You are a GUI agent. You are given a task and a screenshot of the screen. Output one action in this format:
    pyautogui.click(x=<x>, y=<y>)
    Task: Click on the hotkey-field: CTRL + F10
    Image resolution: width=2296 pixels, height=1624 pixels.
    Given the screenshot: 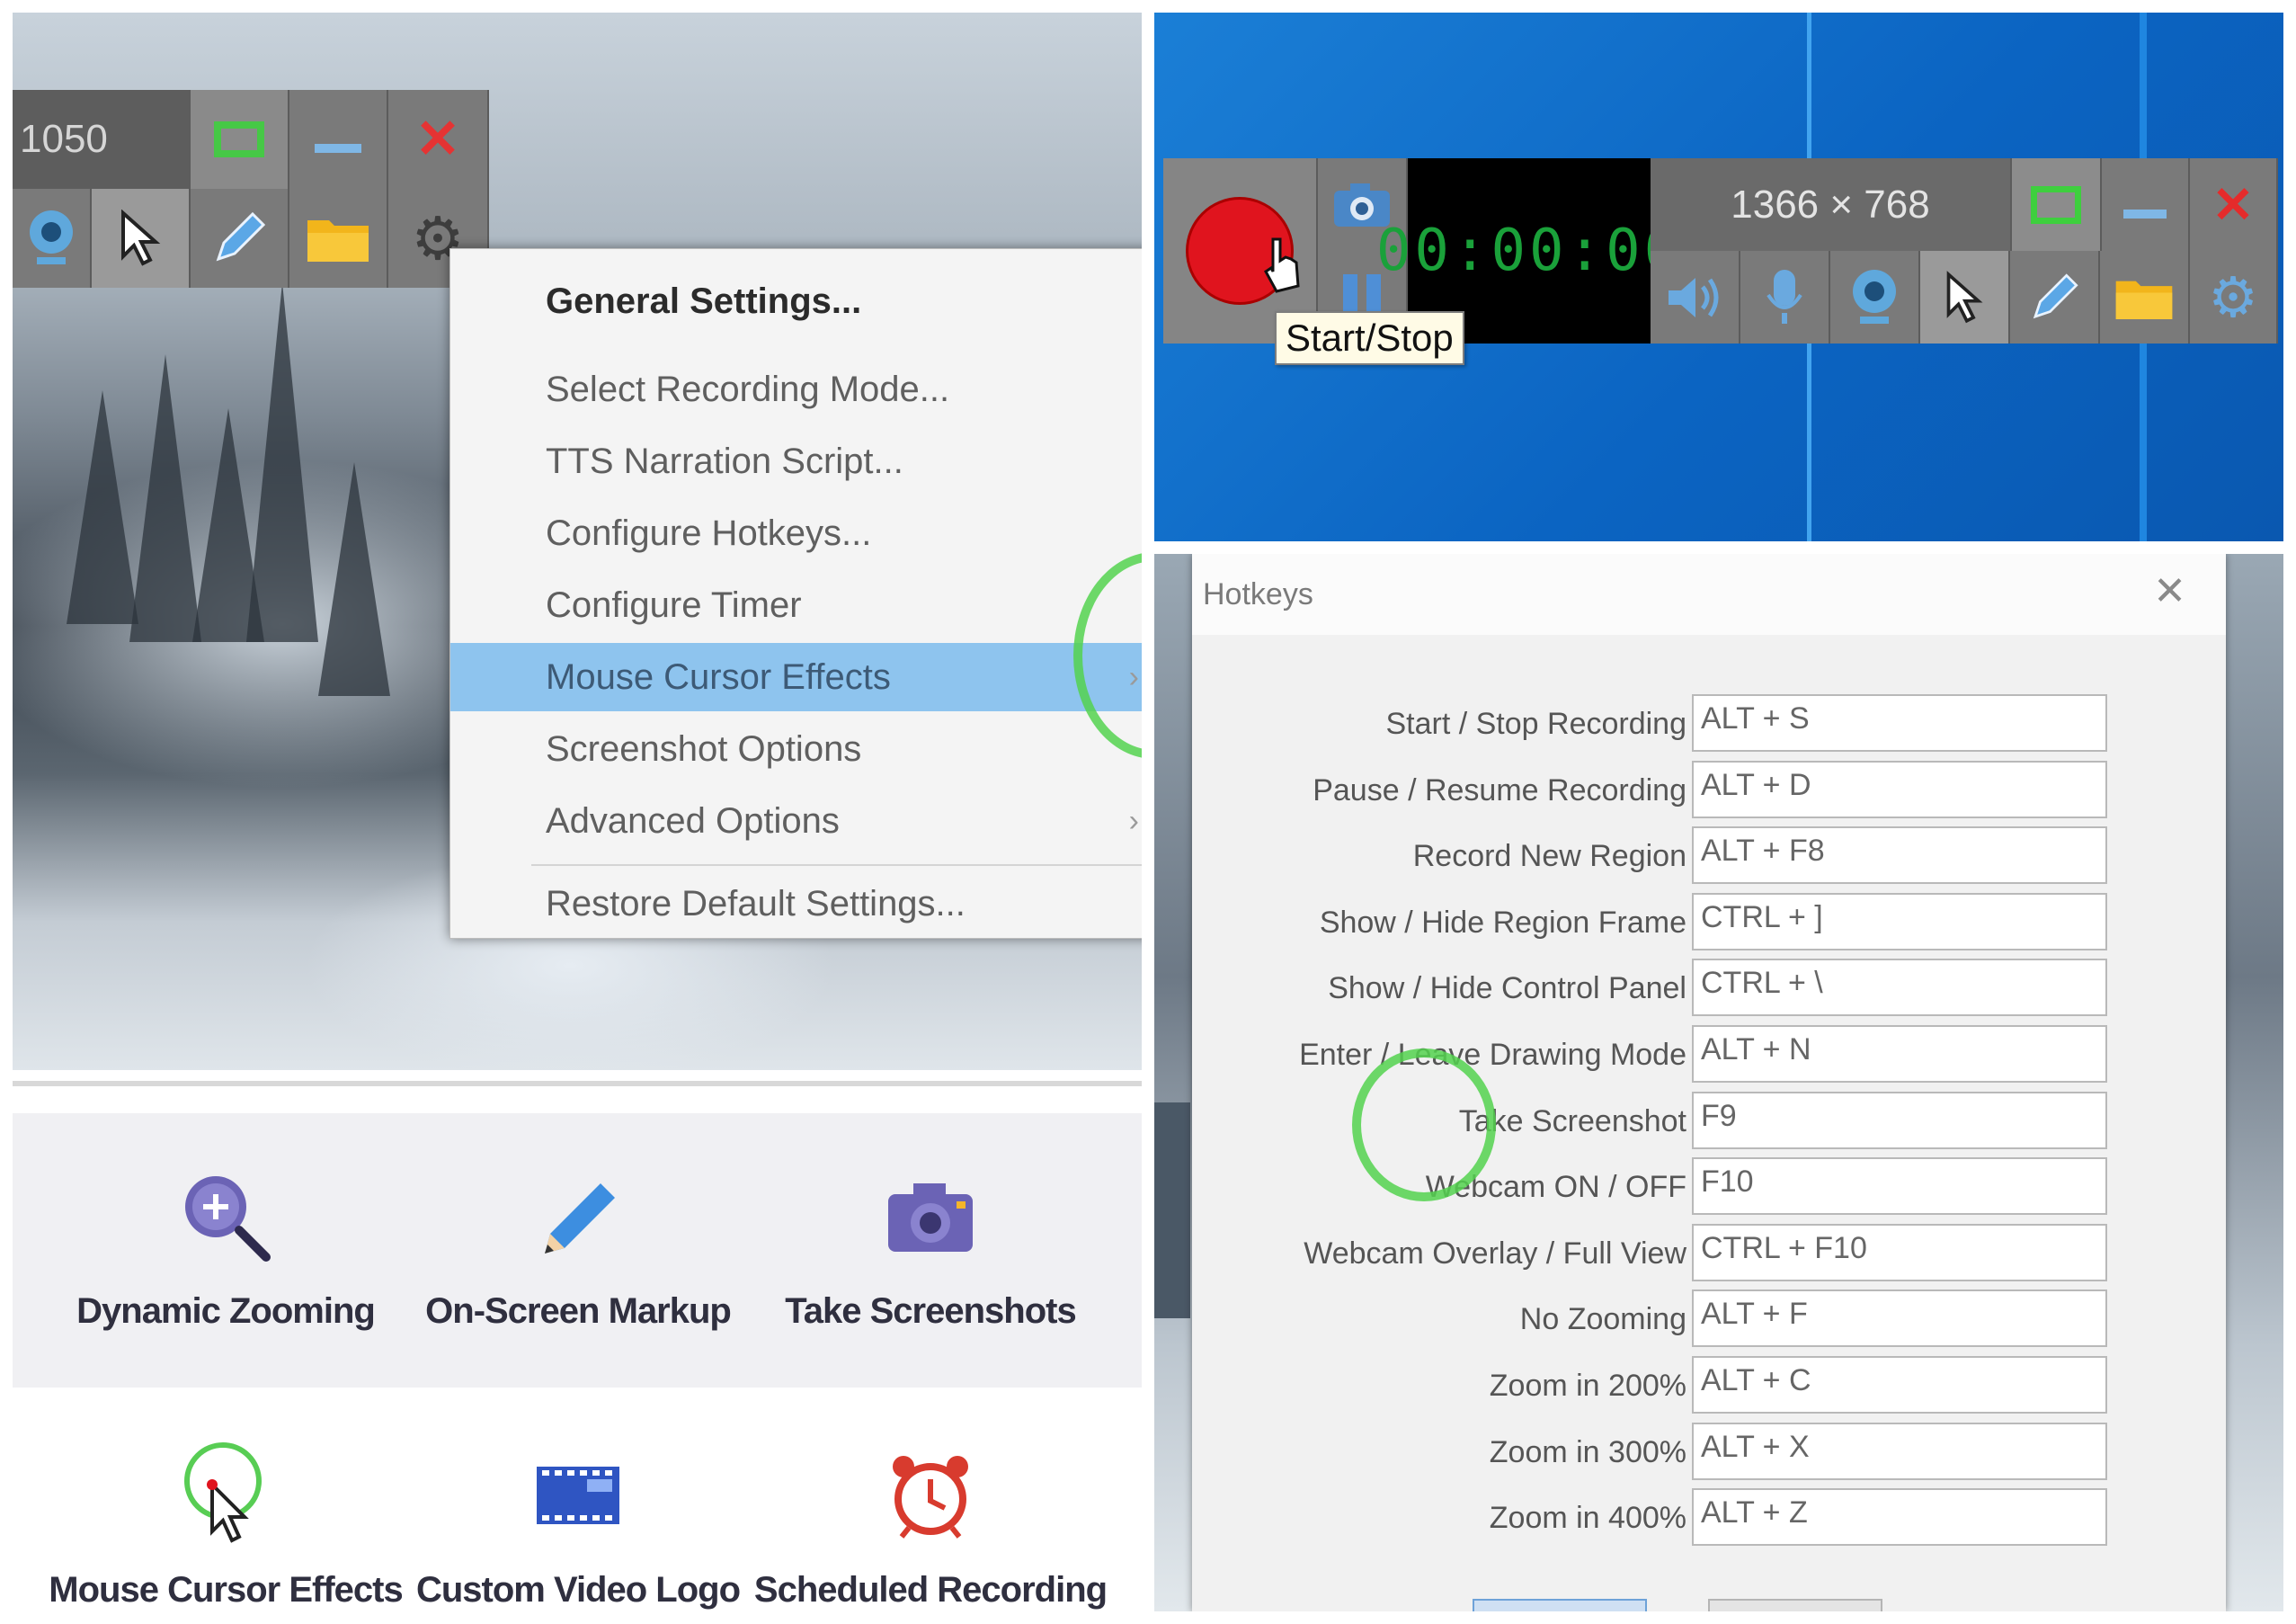 What is the action you would take?
    pyautogui.click(x=1899, y=1252)
    